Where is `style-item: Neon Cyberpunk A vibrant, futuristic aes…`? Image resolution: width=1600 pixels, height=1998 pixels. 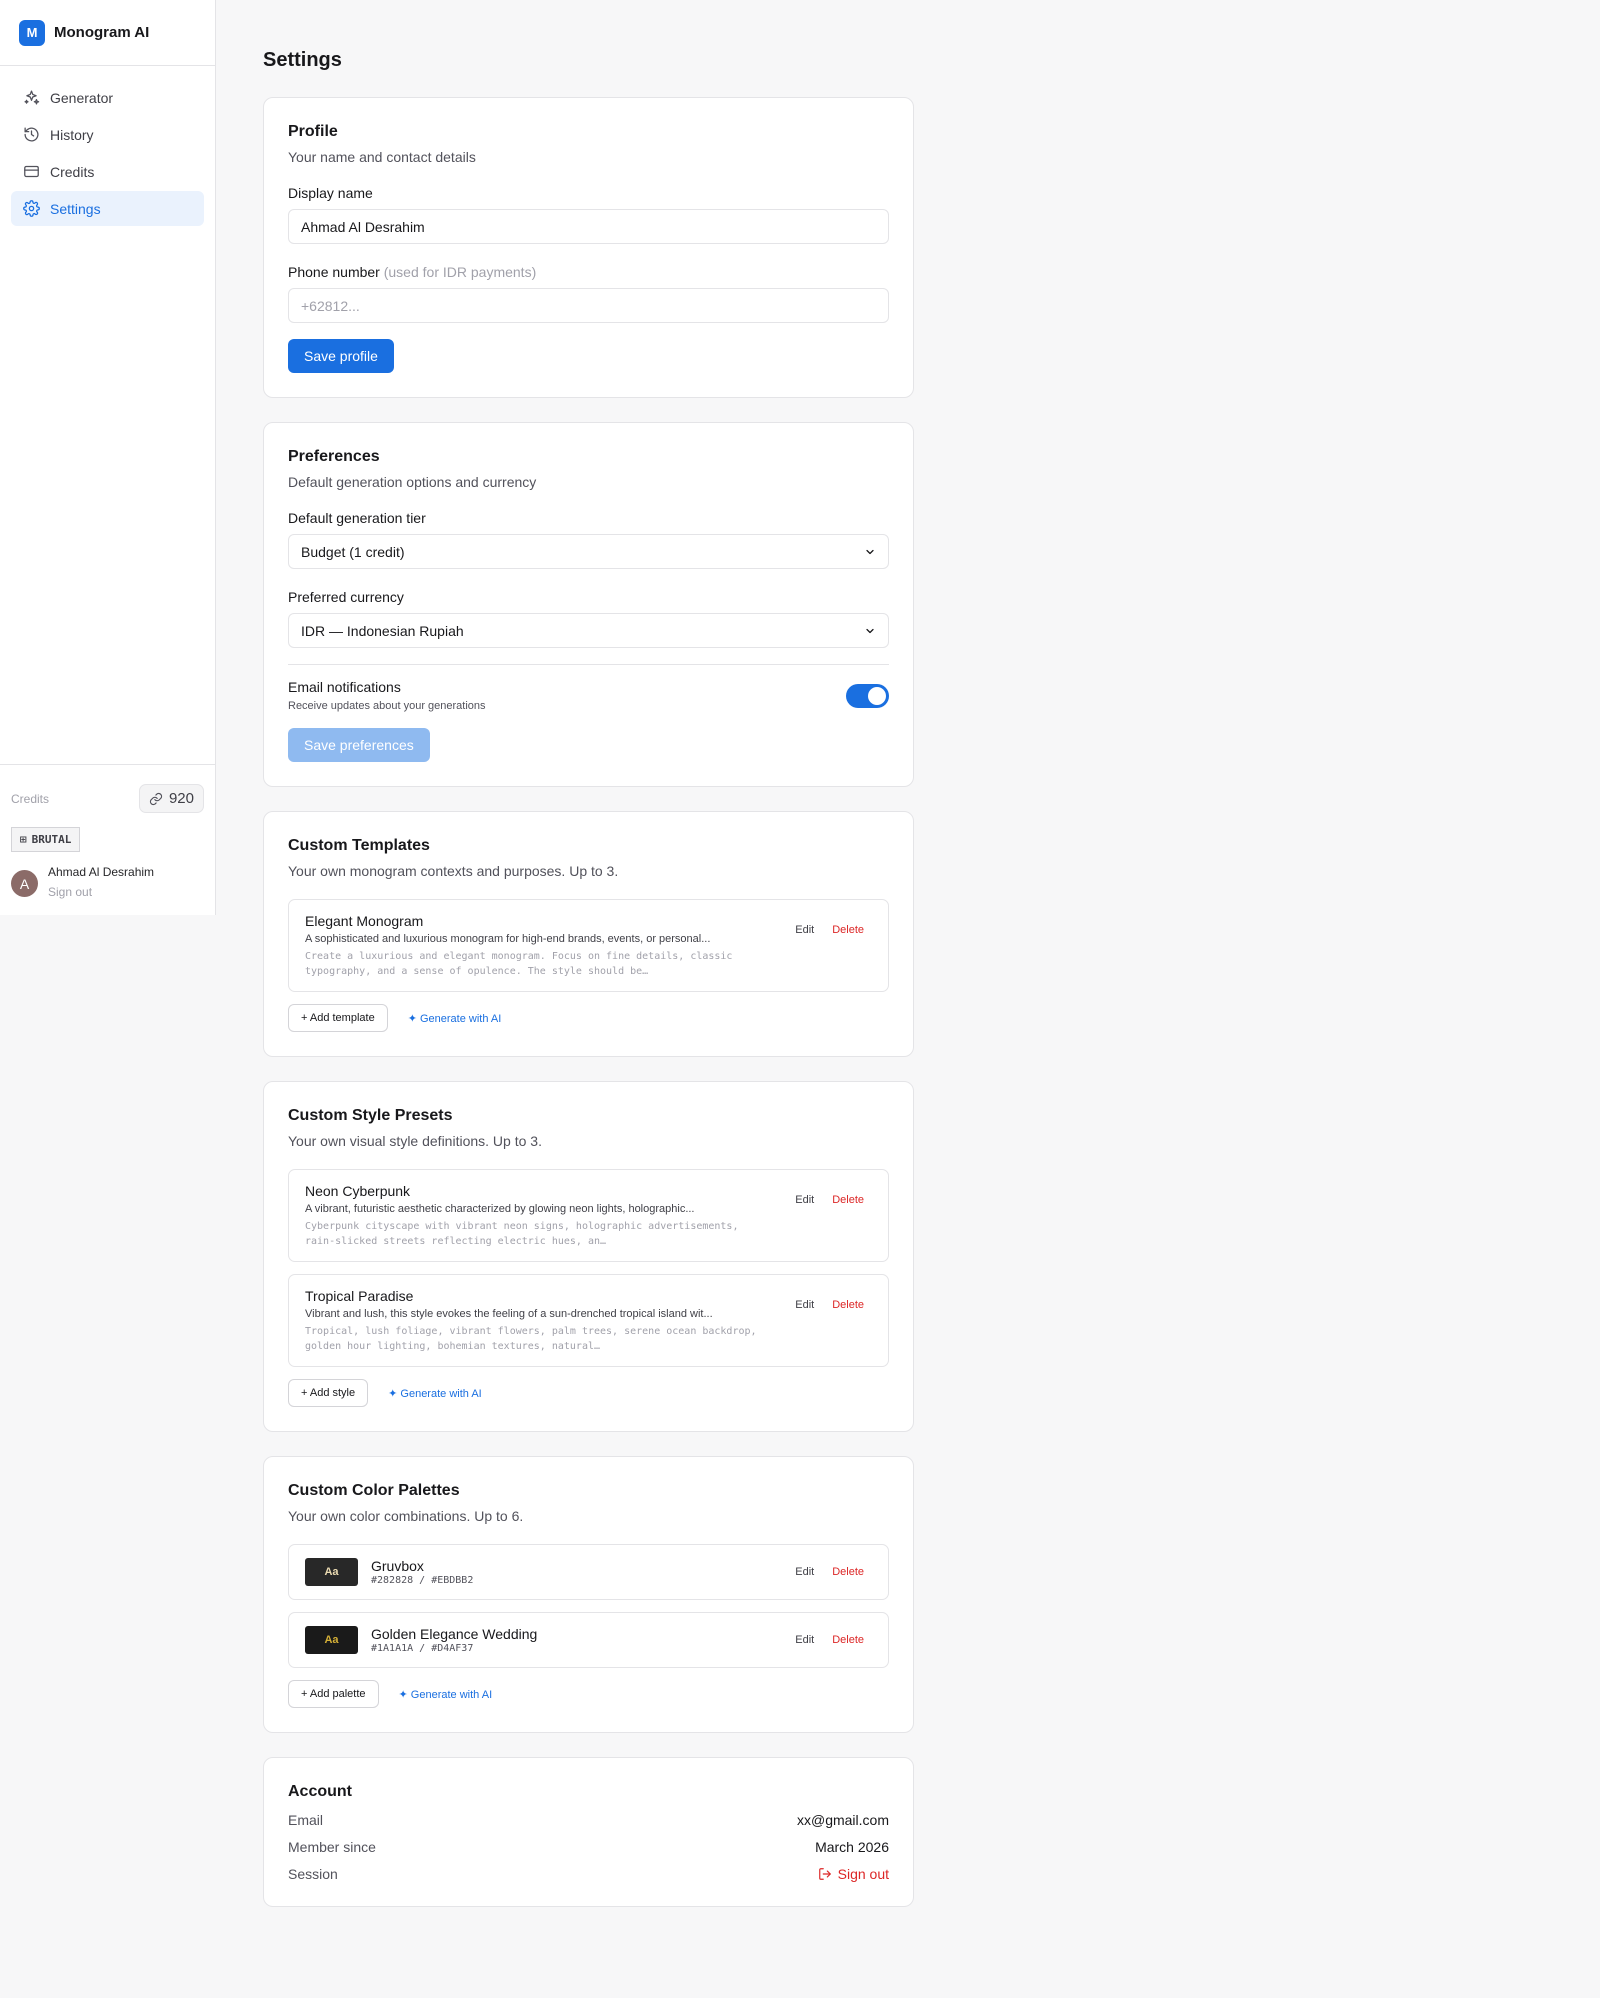 style-item: Neon Cyberpunk A vibrant, futuristic aes… is located at coordinates (588, 1215).